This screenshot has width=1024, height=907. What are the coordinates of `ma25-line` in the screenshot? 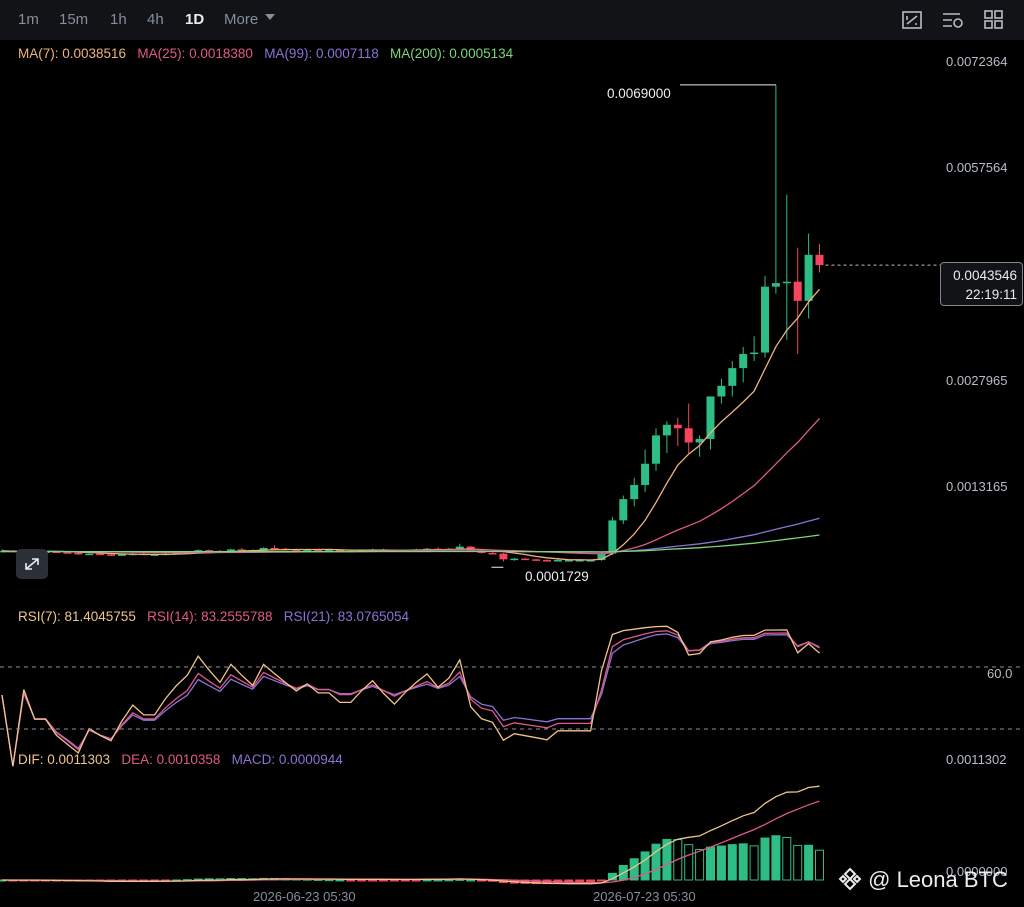 It's located at (411, 486).